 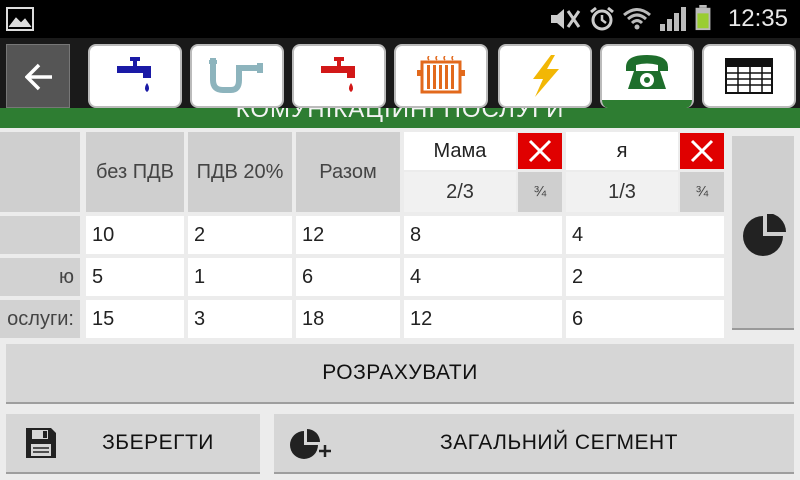 I want to click on faucet-red-icon, so click(x=338, y=74).